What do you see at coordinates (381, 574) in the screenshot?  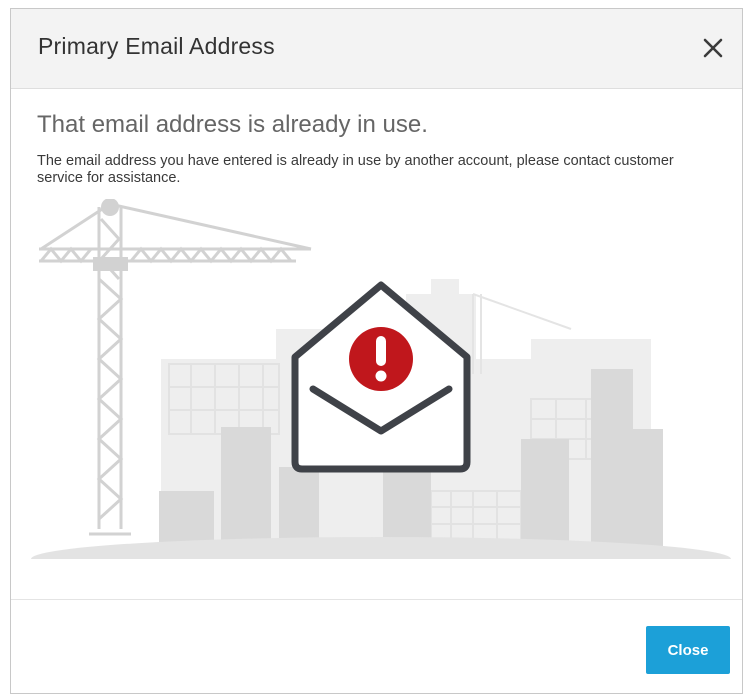 I see `ground-cut` at bounding box center [381, 574].